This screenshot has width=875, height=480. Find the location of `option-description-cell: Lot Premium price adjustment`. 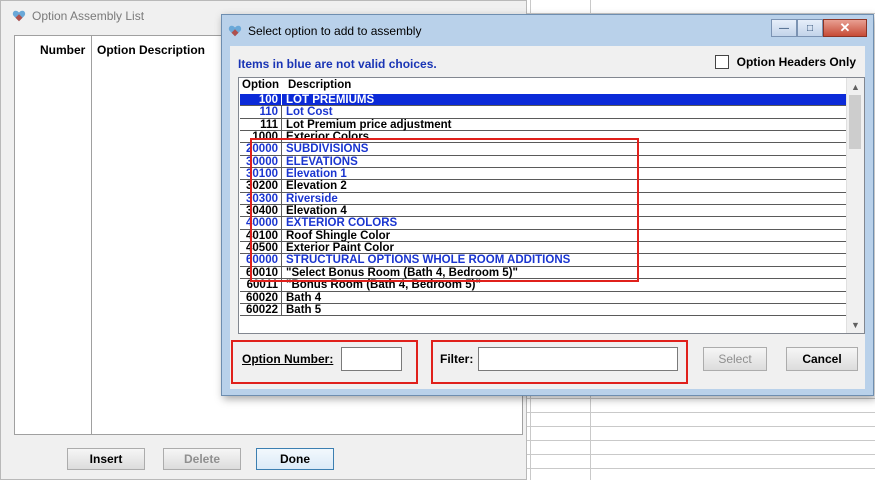

option-description-cell: Lot Premium price adjustment is located at coordinates (369, 124).